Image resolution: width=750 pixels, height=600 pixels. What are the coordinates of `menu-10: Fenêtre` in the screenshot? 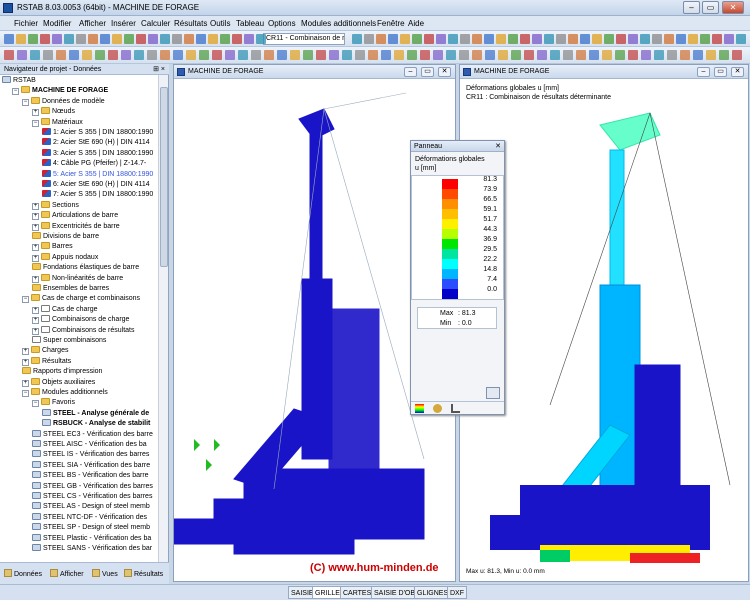 It's located at (391, 23).